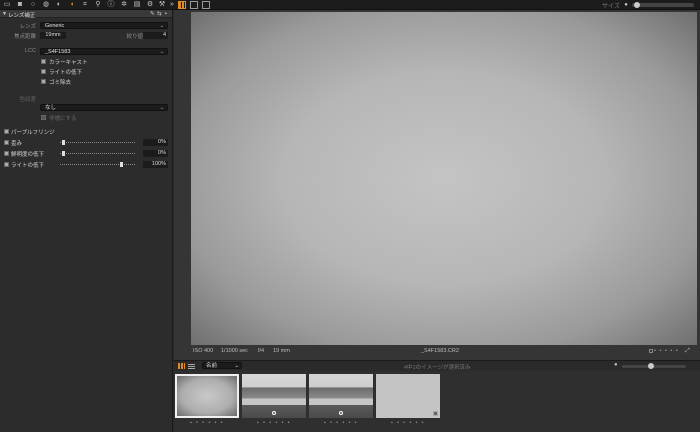 This screenshot has width=700, height=432. Describe the element at coordinates (85, 5) in the screenshot. I see `crop-icon: ⌗` at that location.